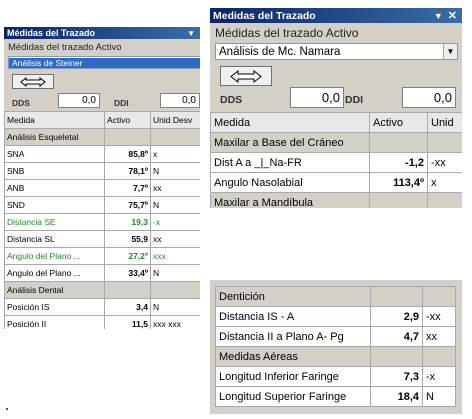  Describe the element at coordinates (336, 15) in the screenshot. I see `panel-titlebar: Medidas del Trazado ▼ ✕` at that location.